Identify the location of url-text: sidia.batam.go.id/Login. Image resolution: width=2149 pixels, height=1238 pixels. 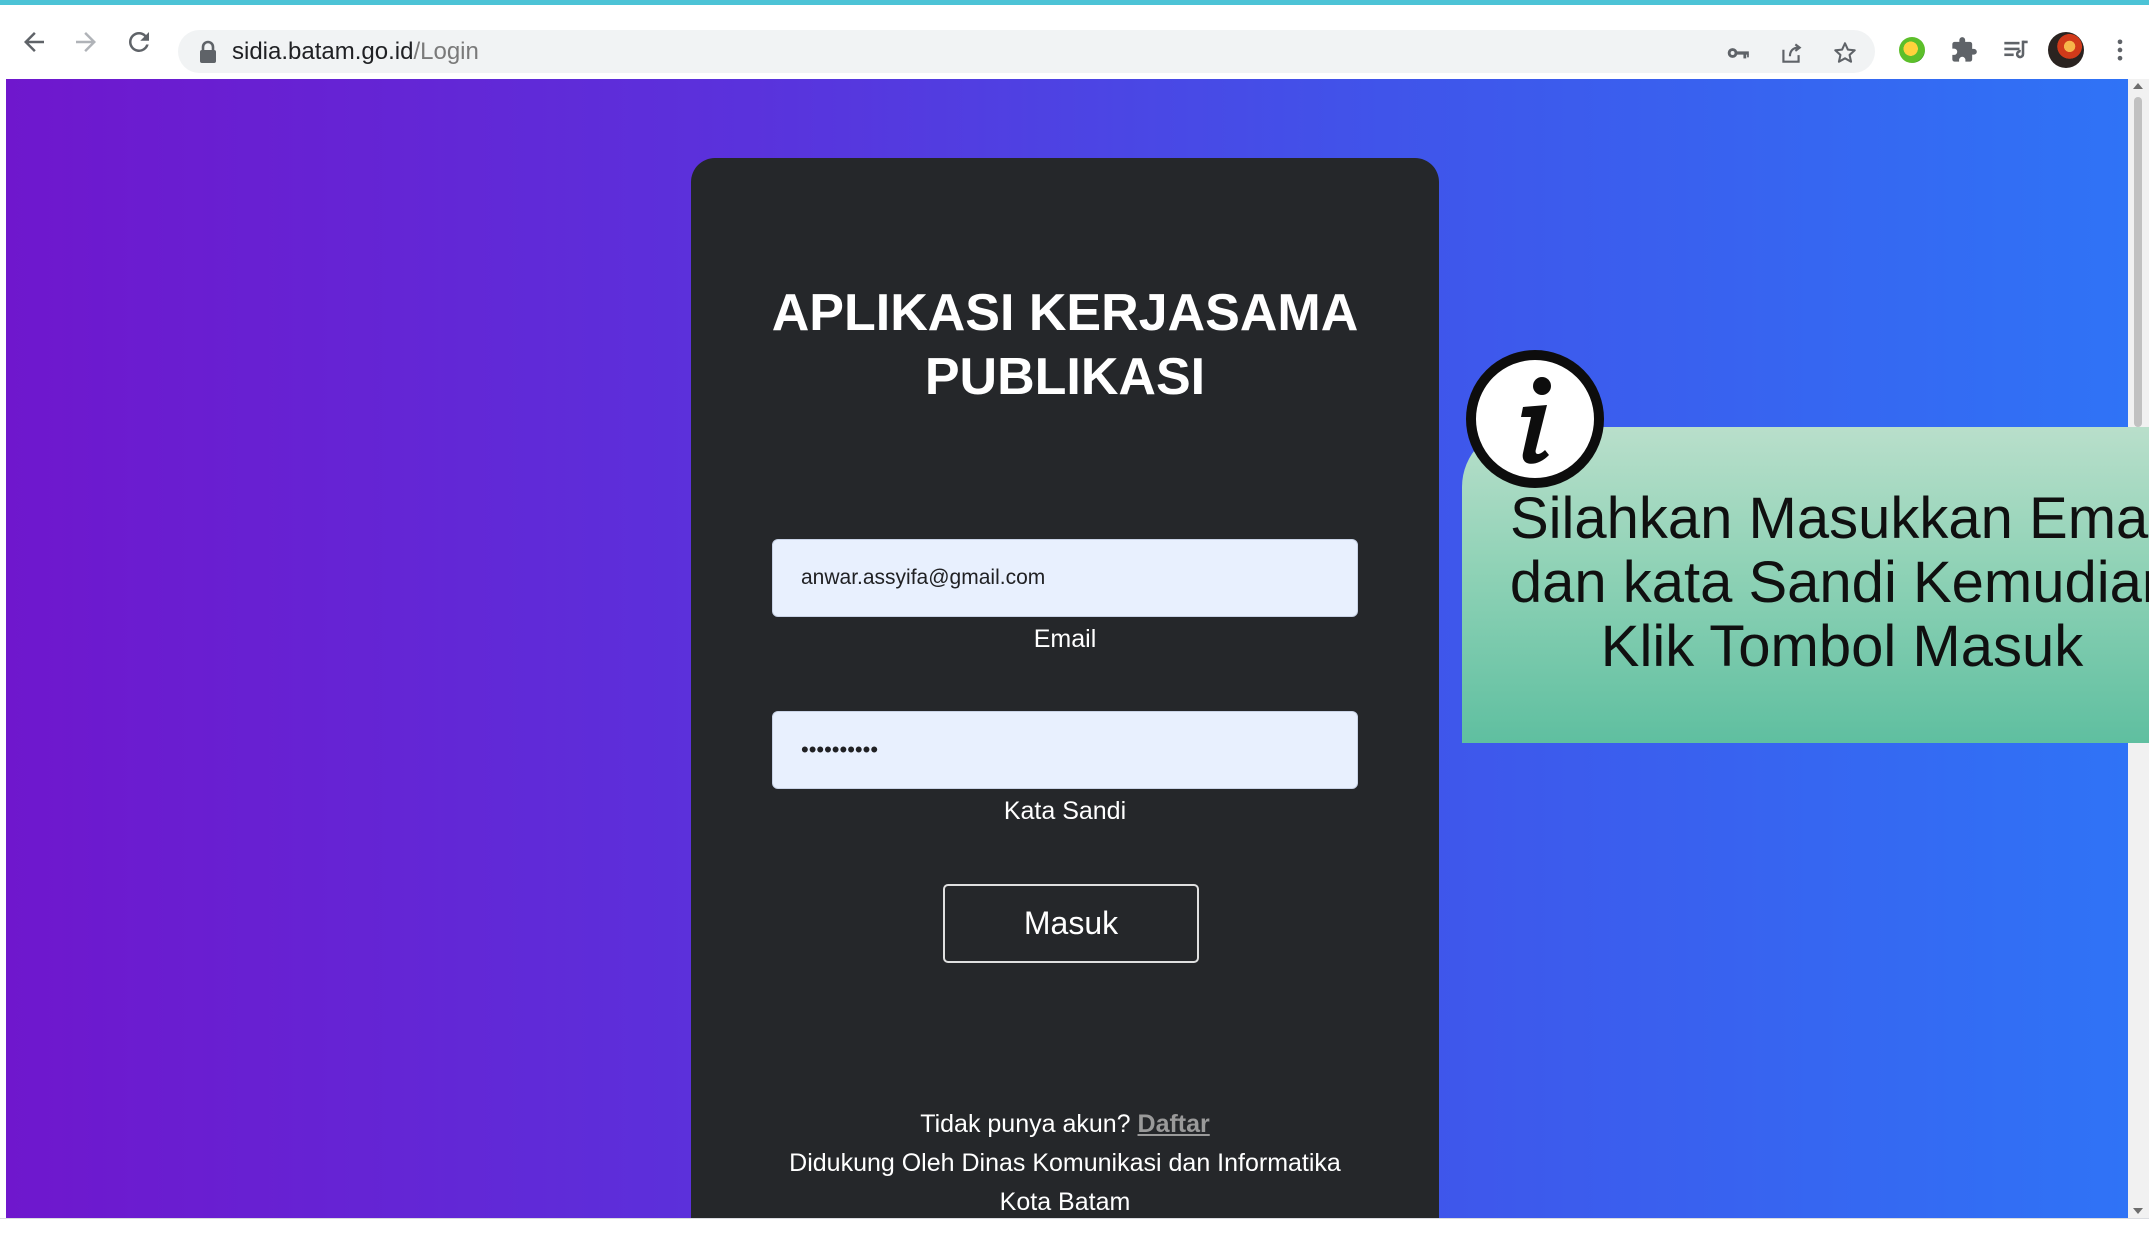
(355, 52).